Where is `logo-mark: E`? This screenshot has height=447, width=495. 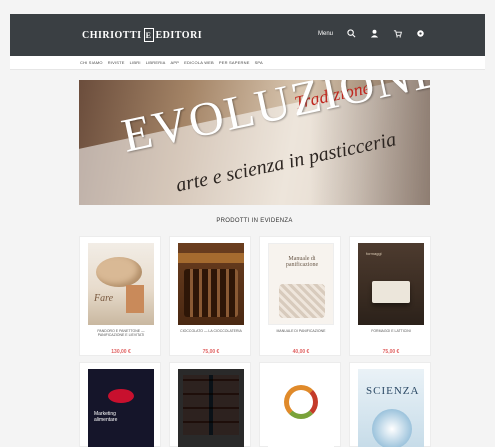 logo-mark: E is located at coordinates (148, 35).